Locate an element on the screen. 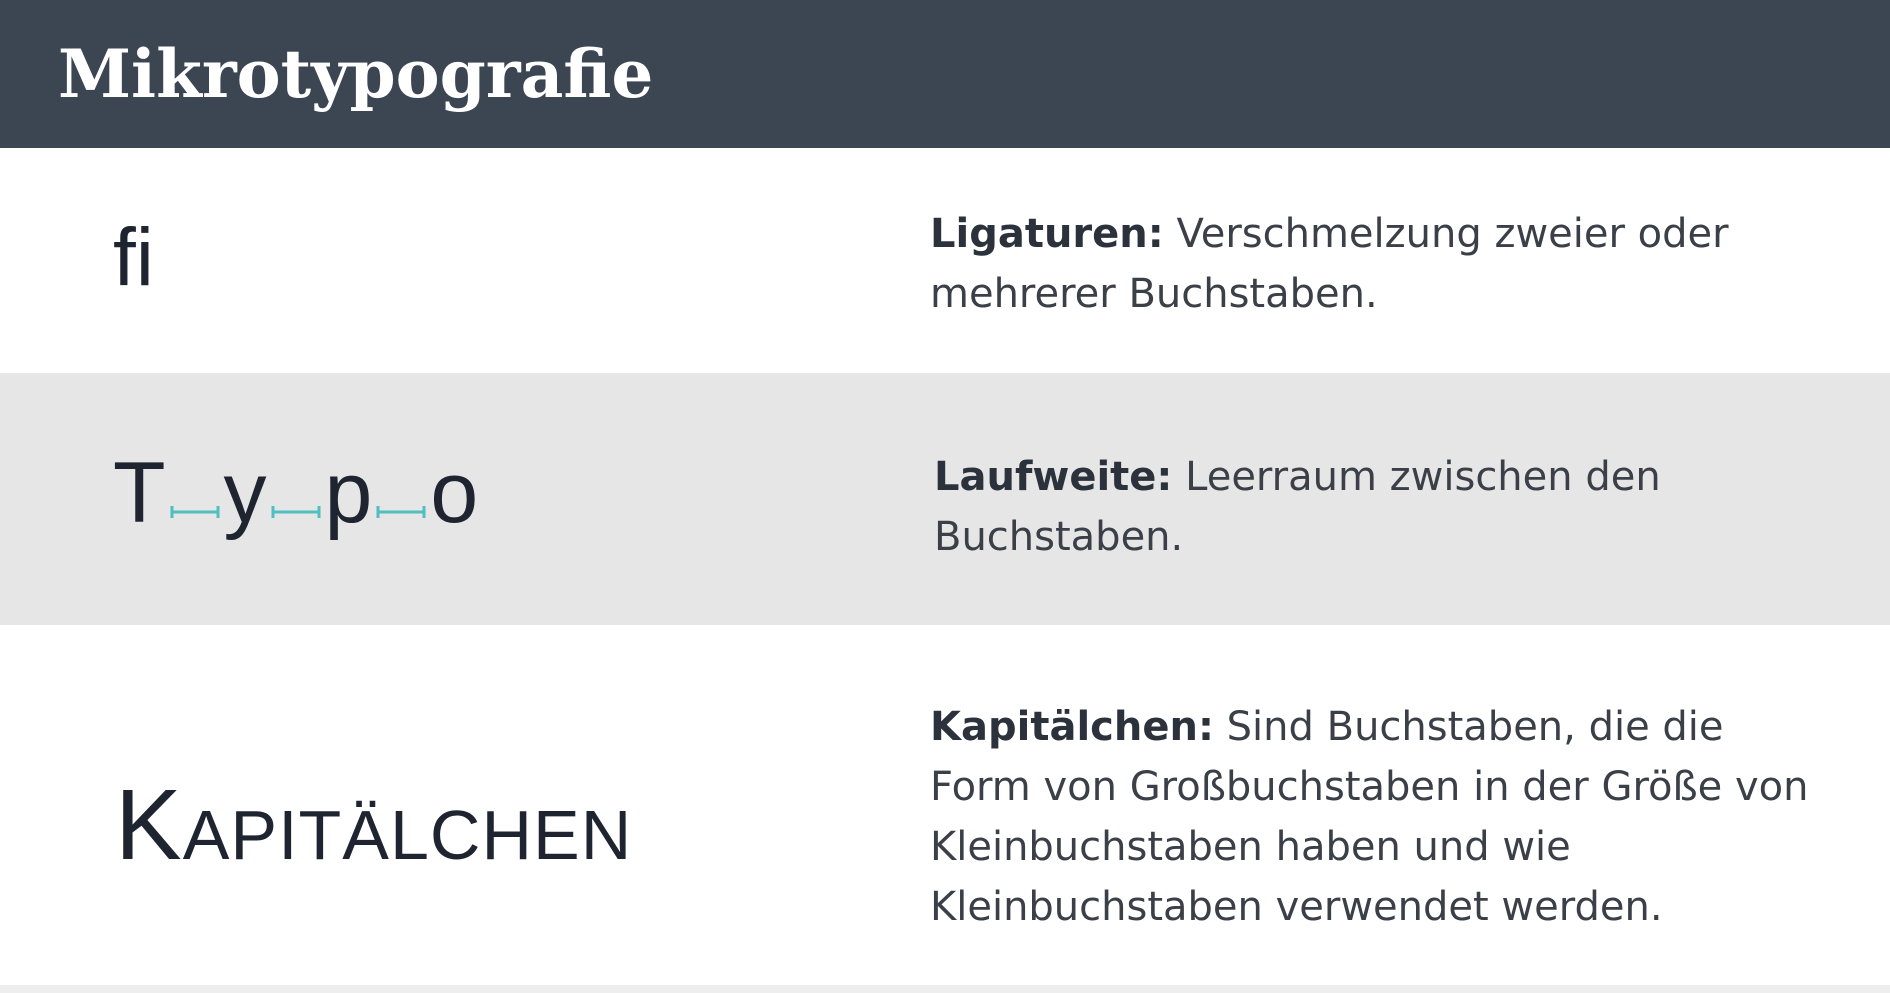 This screenshot has height=993, width=1890. small-caps-sample: Kapitälchen is located at coordinates (374, 825).